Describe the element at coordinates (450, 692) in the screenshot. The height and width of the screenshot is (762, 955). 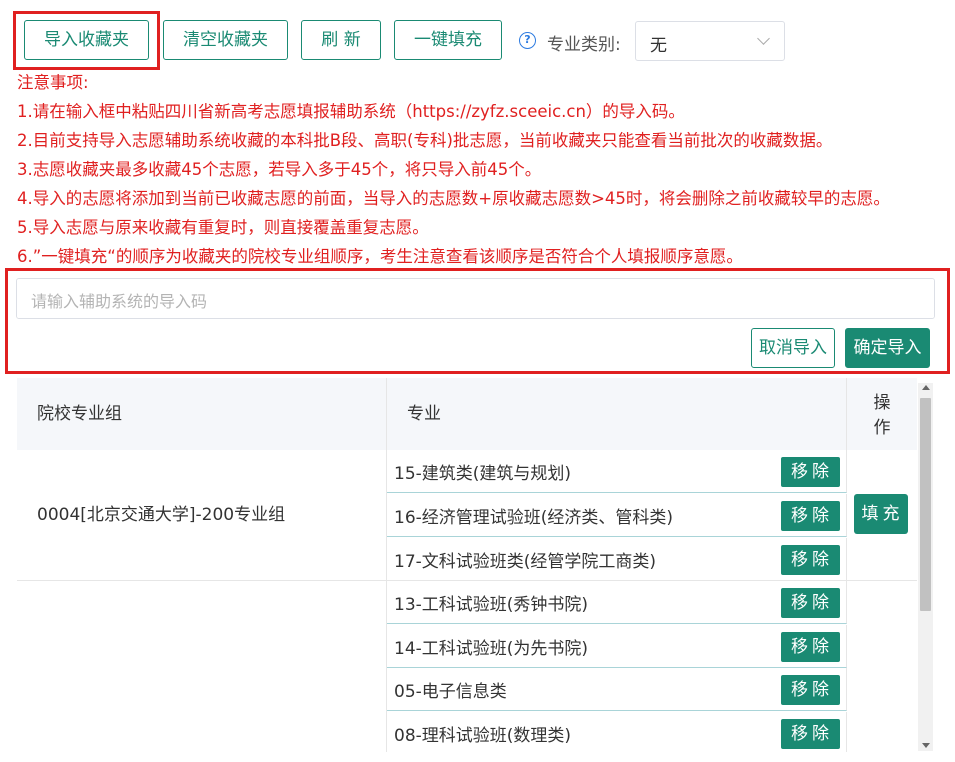
I see `major-name: 05-电子信息类` at that location.